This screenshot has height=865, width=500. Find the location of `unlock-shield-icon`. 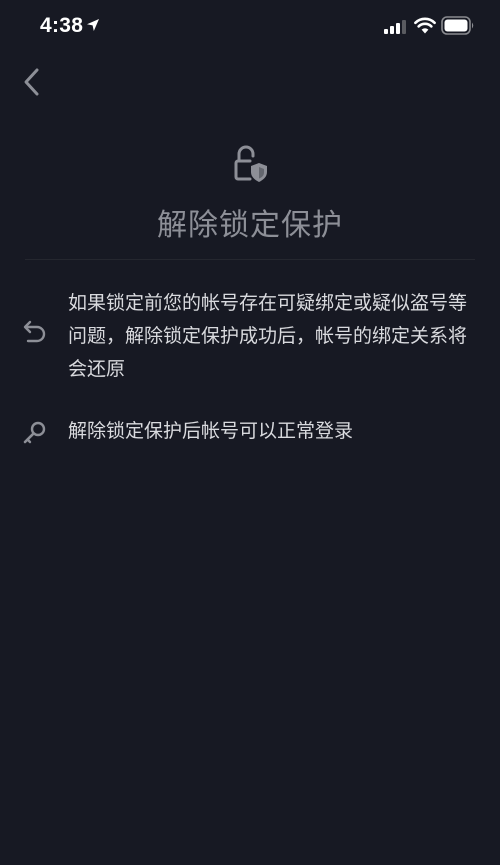

unlock-shield-icon is located at coordinates (250, 163).